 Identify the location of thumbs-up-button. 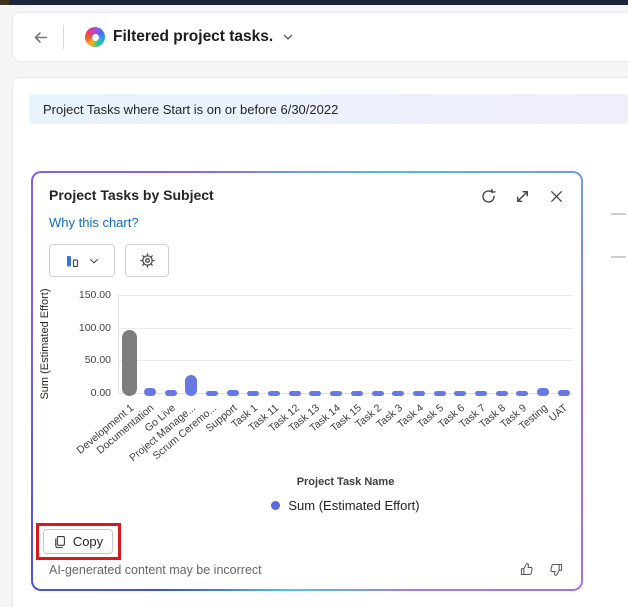
(526, 569).